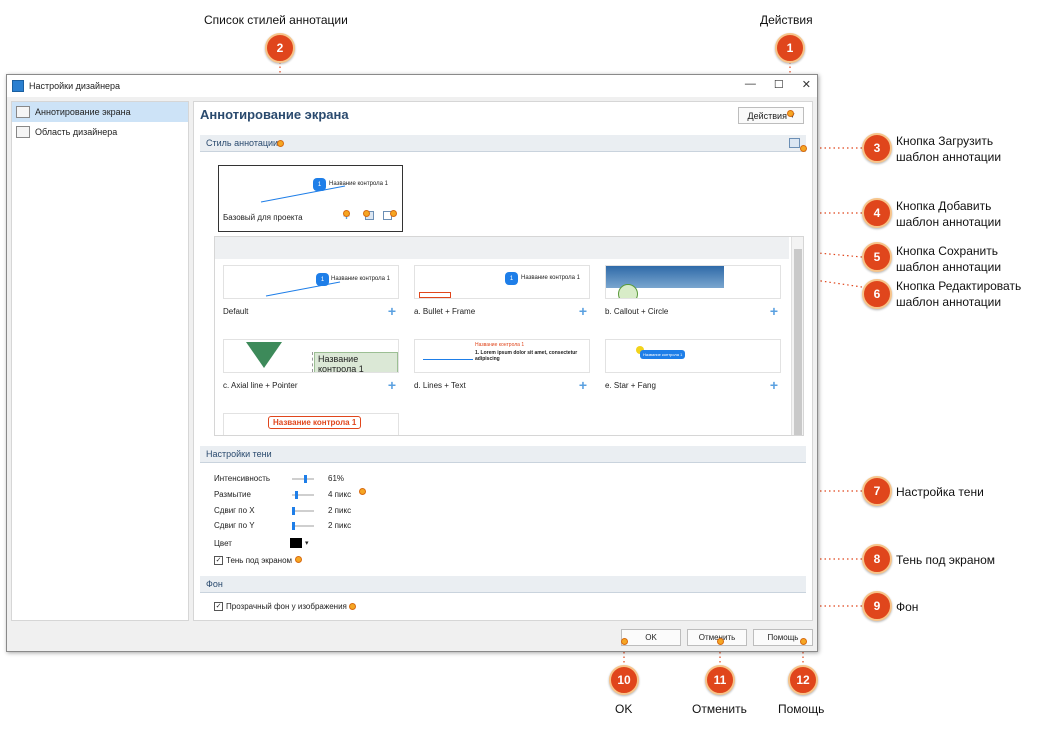 The width and height of the screenshot is (1047, 732). Describe the element at coordinates (303, 479) in the screenshot. I see `intensity-slider` at that location.